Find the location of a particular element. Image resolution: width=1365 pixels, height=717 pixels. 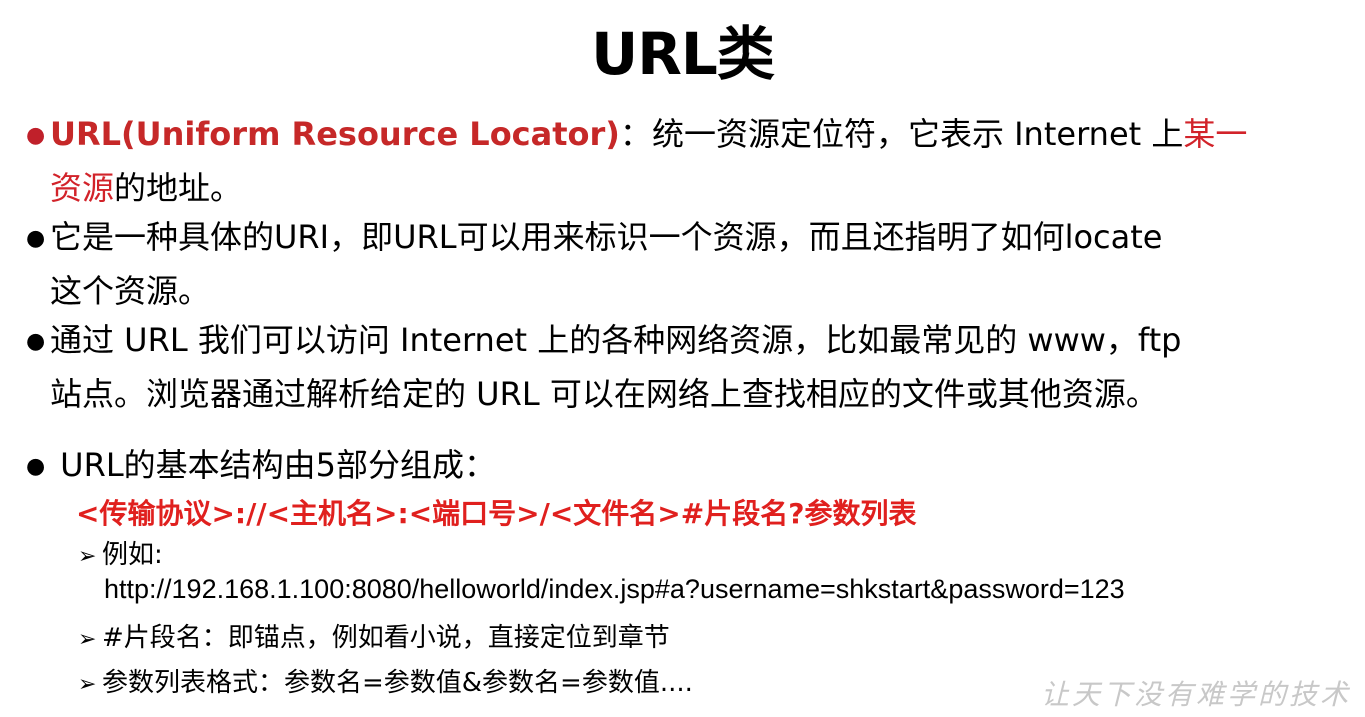

fragment-text: #片段名：即锚点，例如看小说，直接定位到章节 is located at coordinates (386, 638).